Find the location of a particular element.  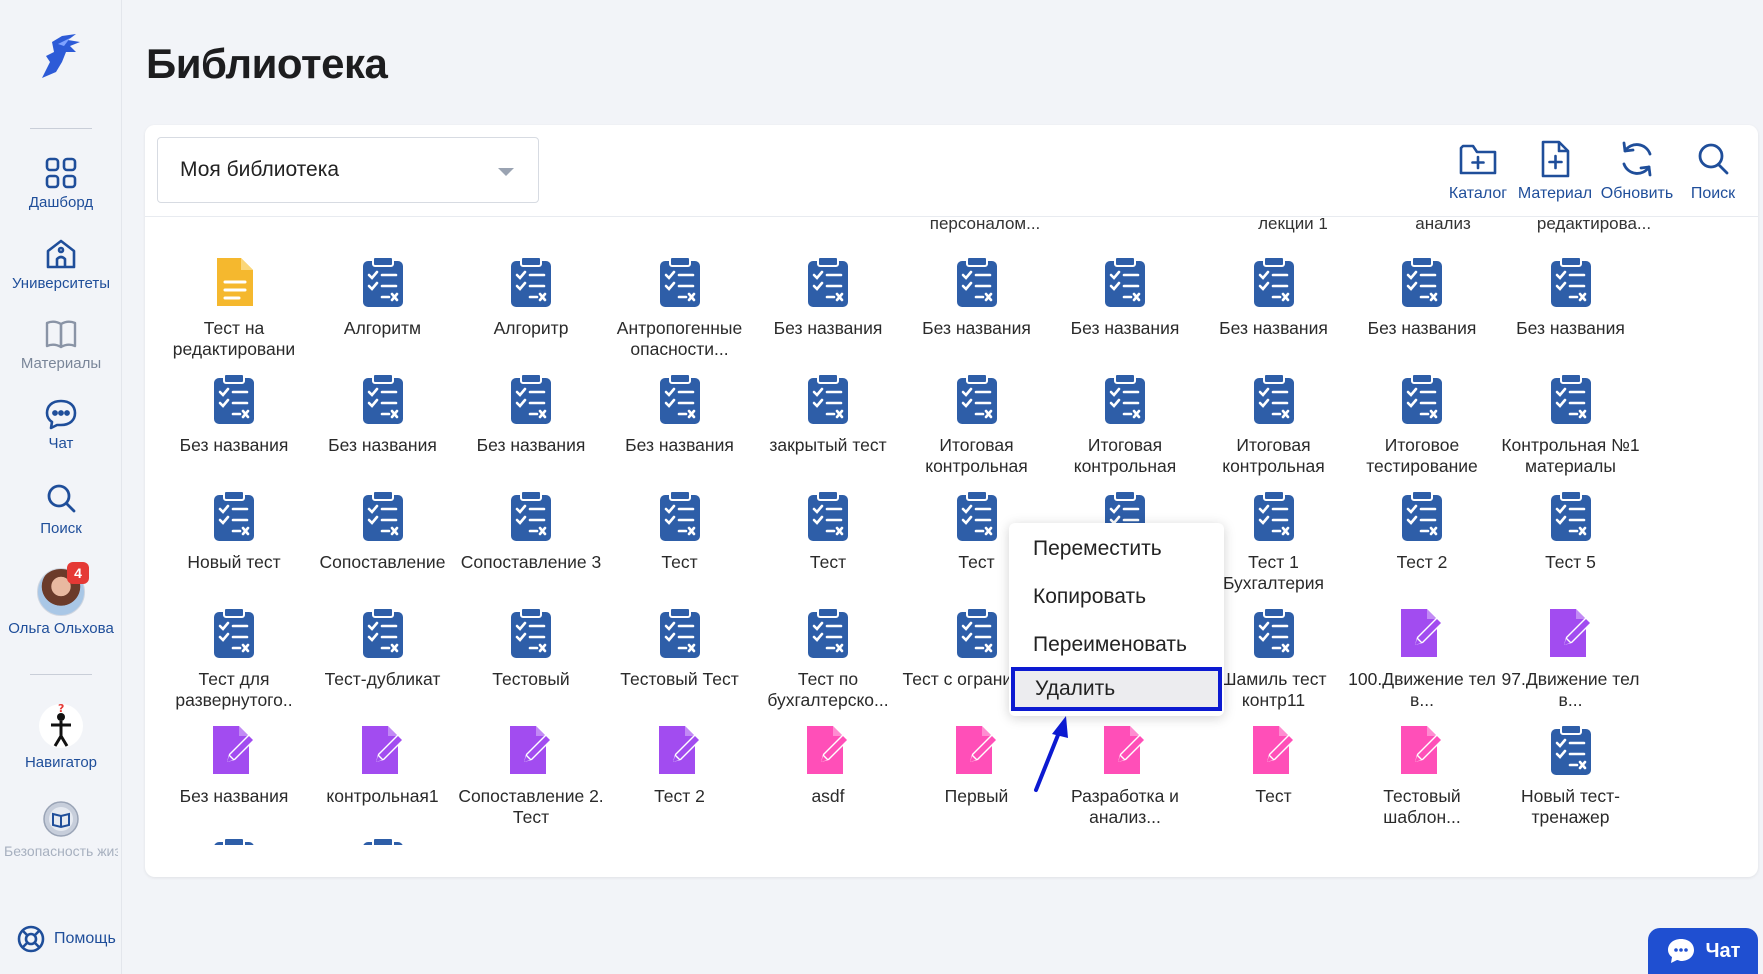

page-title: Библиотека is located at coordinates (267, 63).